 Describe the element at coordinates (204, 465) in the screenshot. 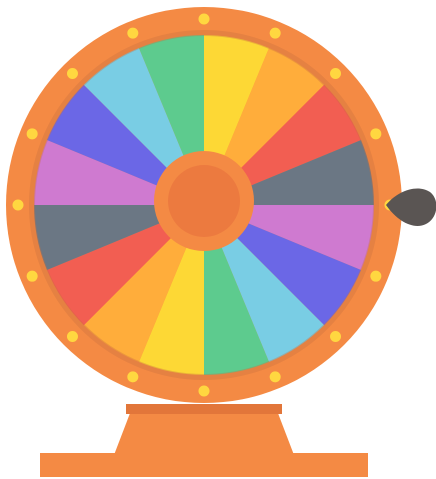

I see `stand-base` at that location.